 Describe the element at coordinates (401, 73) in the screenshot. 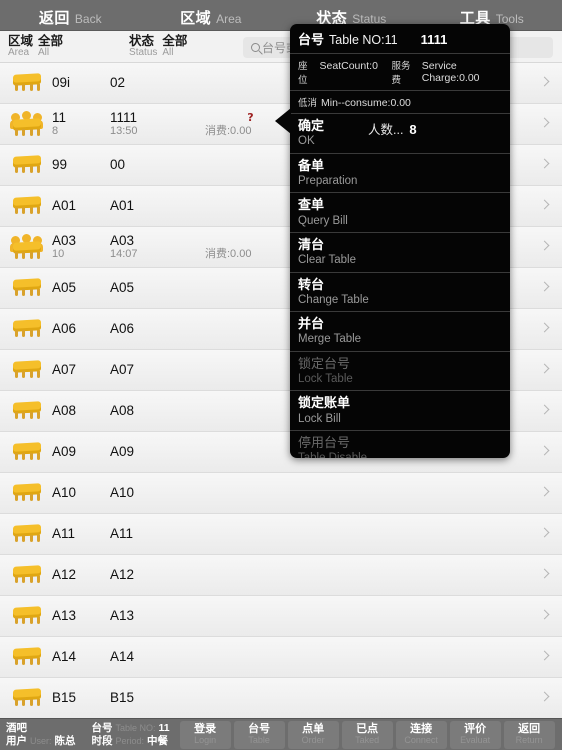

I see `servicecharge-label-cn: 服务费` at that location.